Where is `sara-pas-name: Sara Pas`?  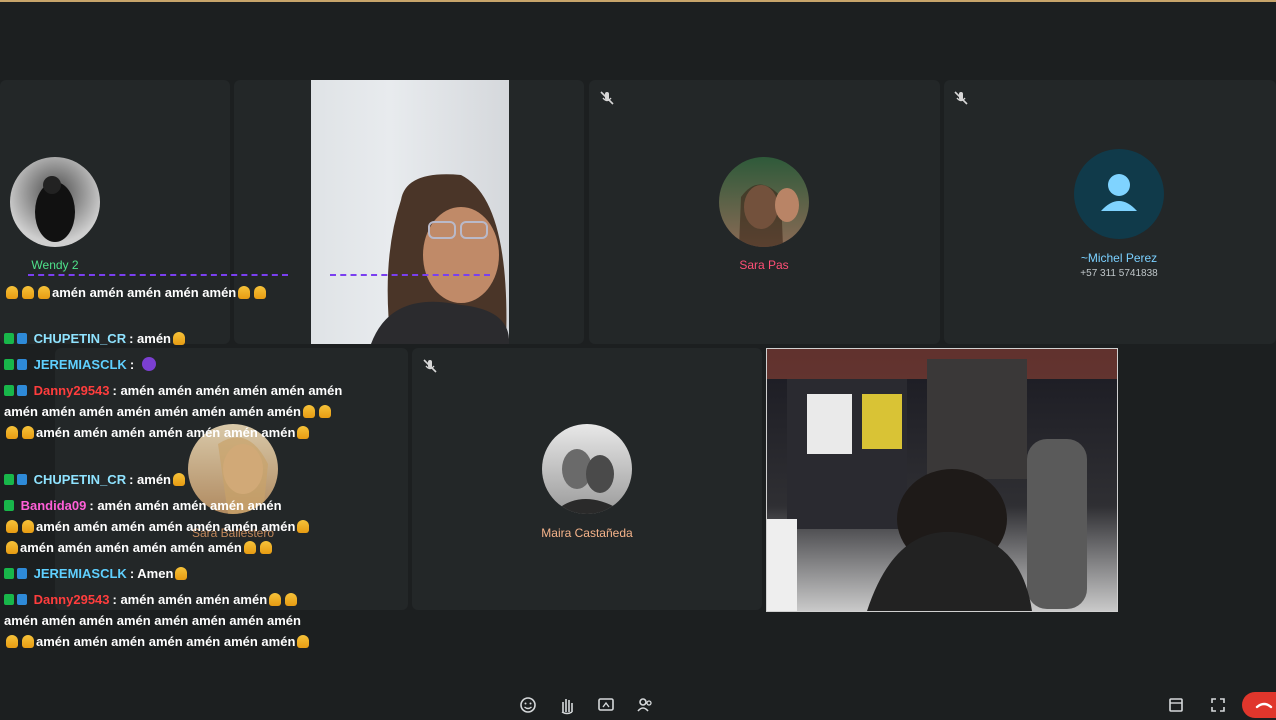 sara-pas-name: Sara Pas is located at coordinates (764, 265).